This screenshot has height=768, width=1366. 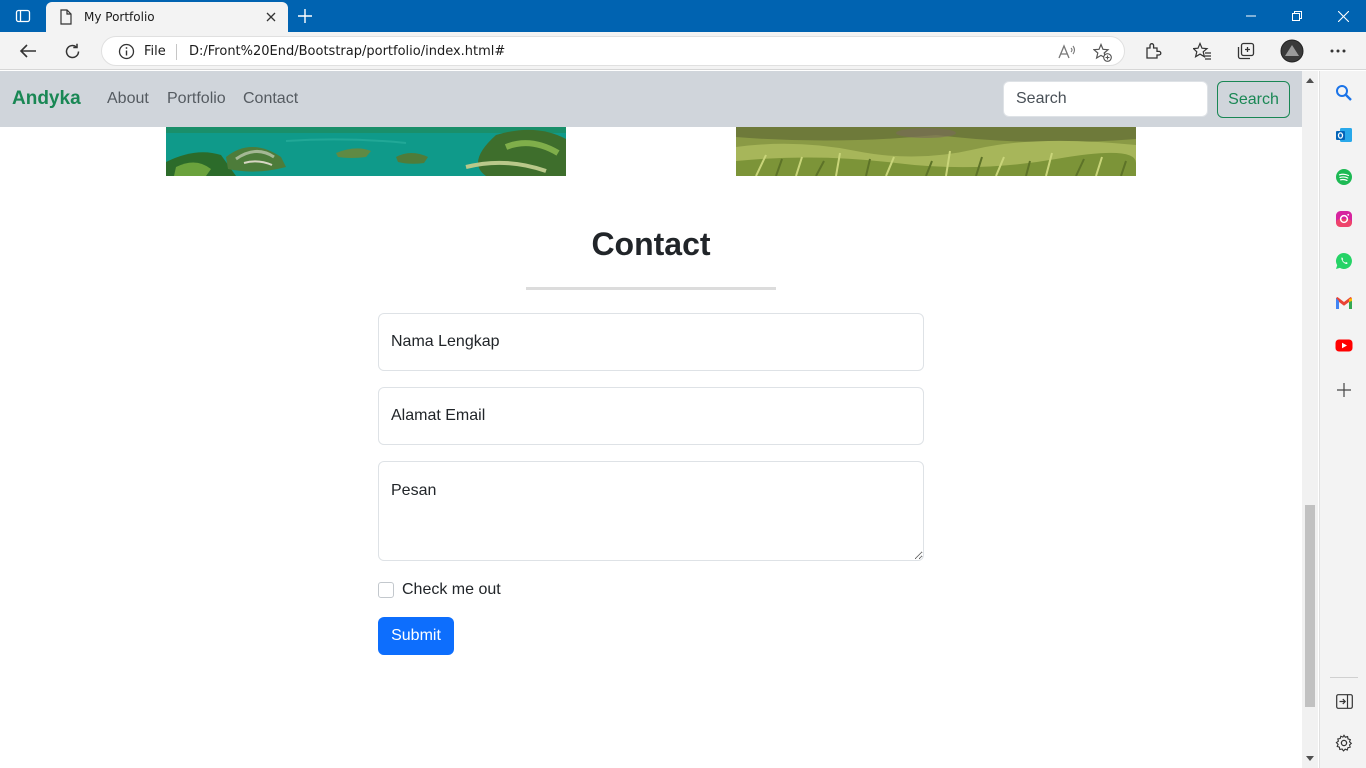 What do you see at coordinates (651, 342) in the screenshot?
I see `name-field` at bounding box center [651, 342].